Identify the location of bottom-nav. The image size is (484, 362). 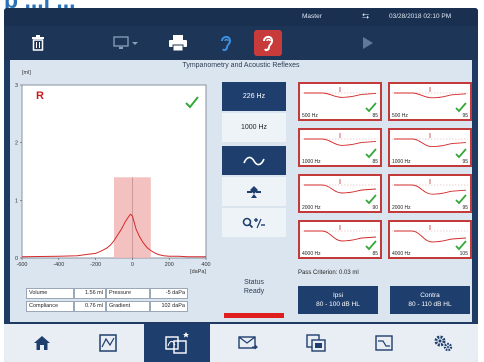
(241, 343).